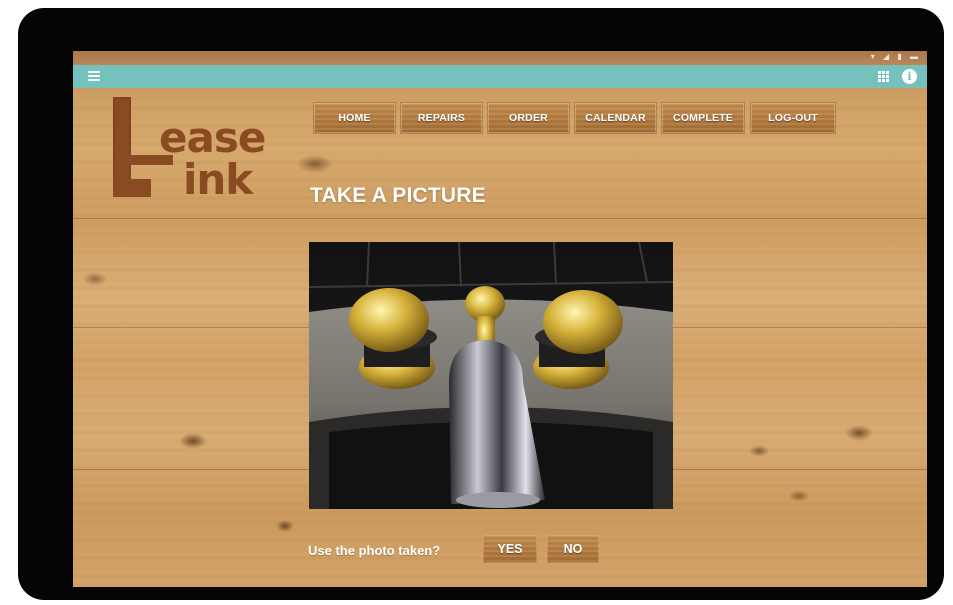 This screenshot has height=605, width=953. I want to click on app-bar: i, so click(500, 76).